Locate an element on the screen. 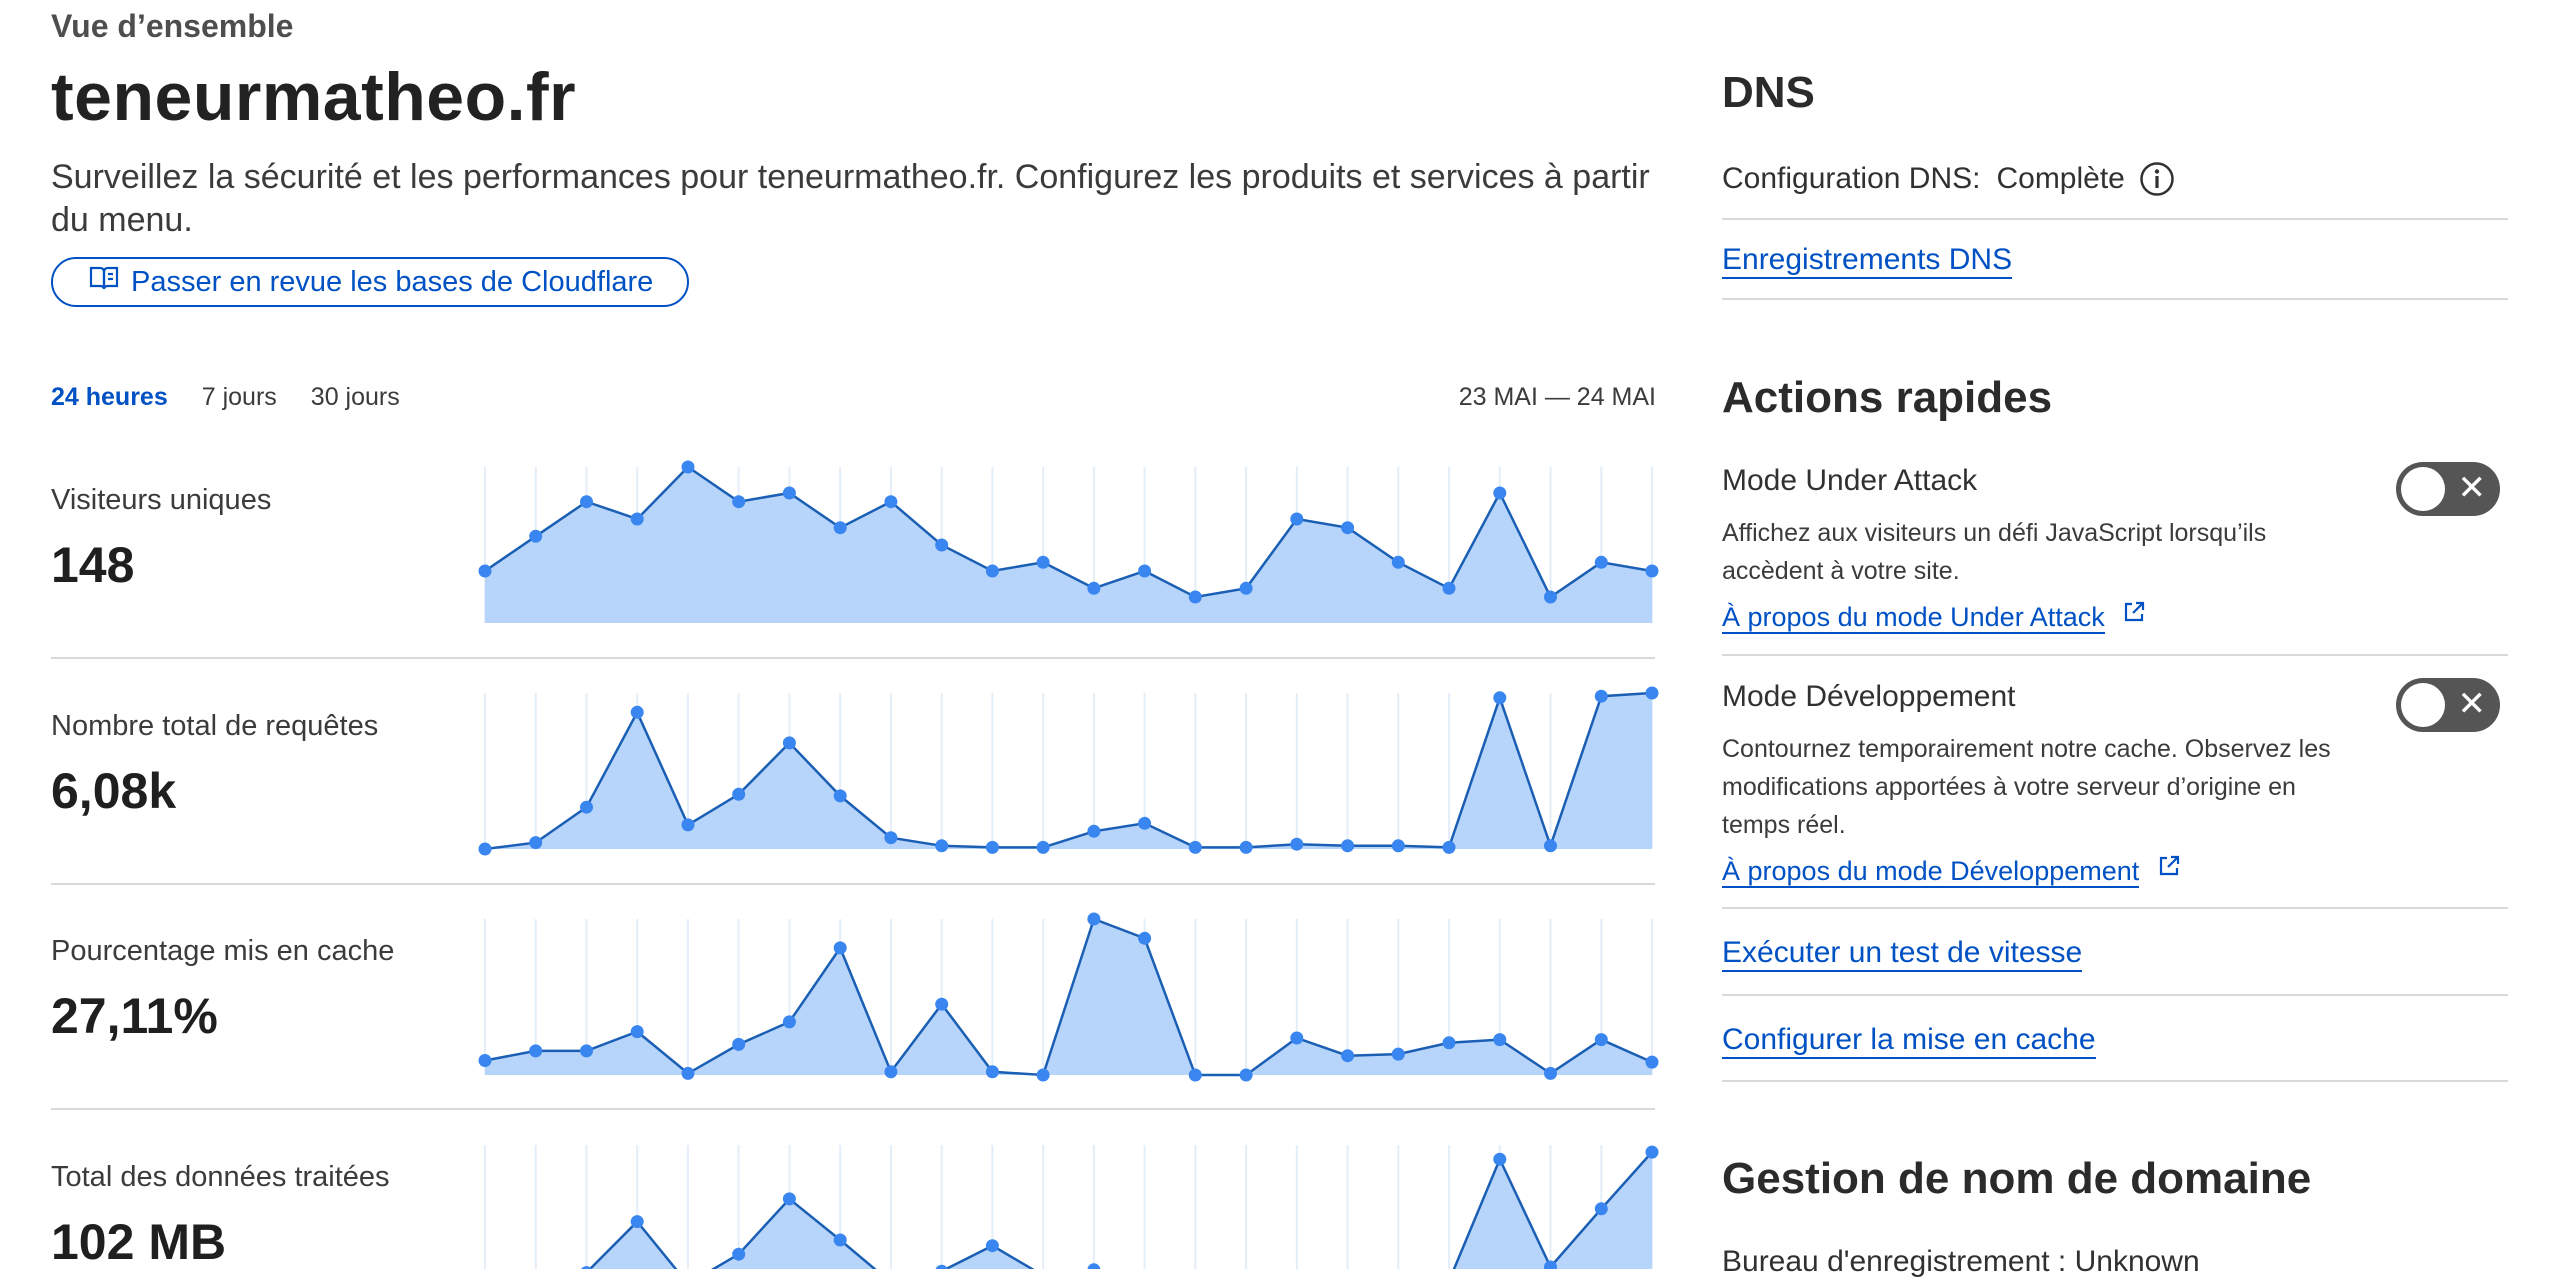  dns-config-label: Configuration DNS: is located at coordinates (1851, 178).